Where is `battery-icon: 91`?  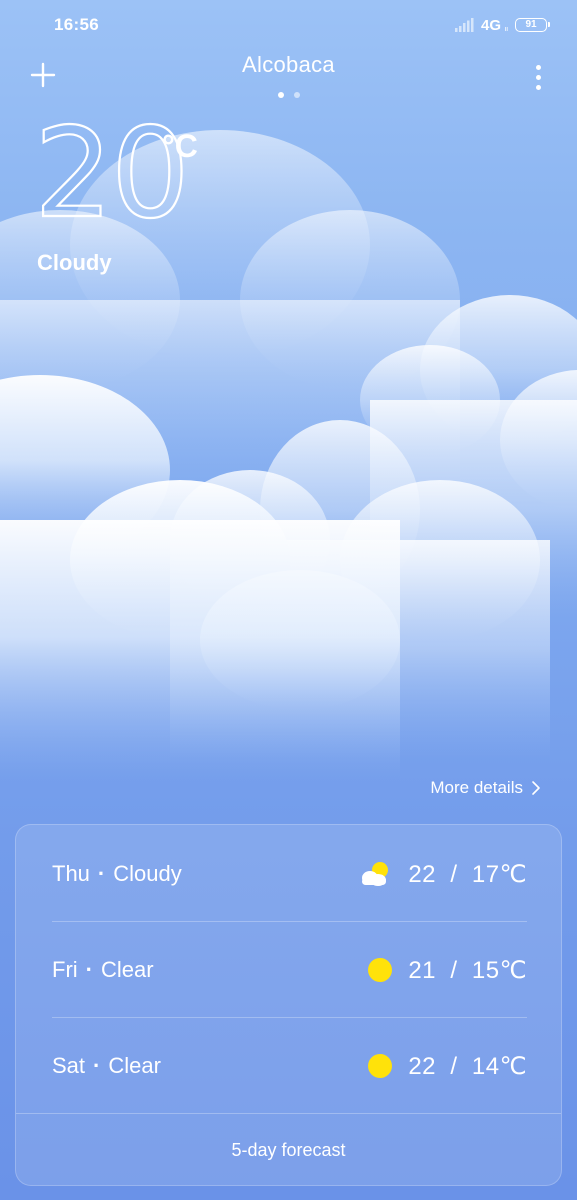 battery-icon: 91 is located at coordinates (532, 25).